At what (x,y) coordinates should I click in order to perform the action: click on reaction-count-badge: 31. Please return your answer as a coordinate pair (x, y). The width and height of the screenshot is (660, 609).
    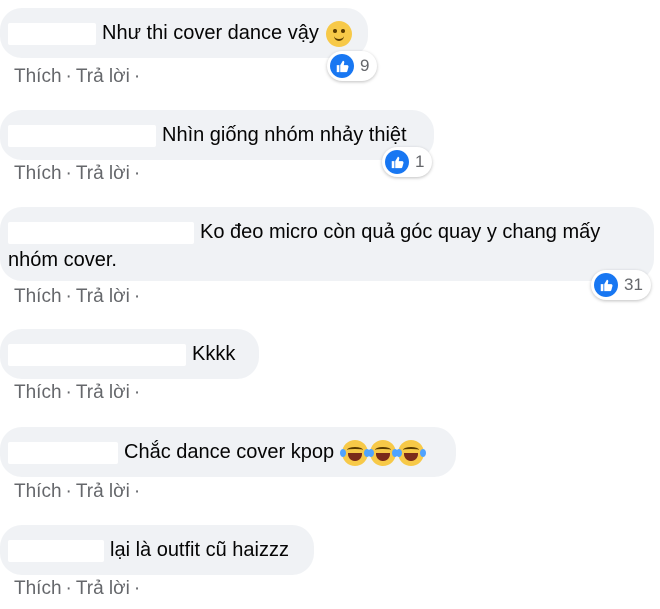
    Looking at the image, I should click on (621, 285).